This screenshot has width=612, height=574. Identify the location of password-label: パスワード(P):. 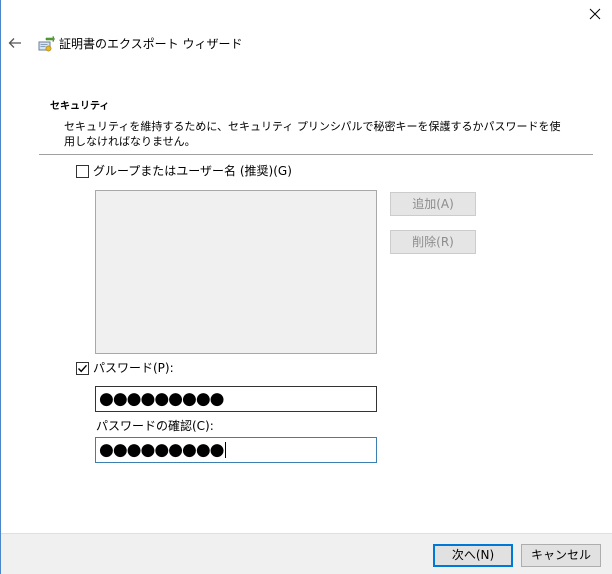
(133, 368).